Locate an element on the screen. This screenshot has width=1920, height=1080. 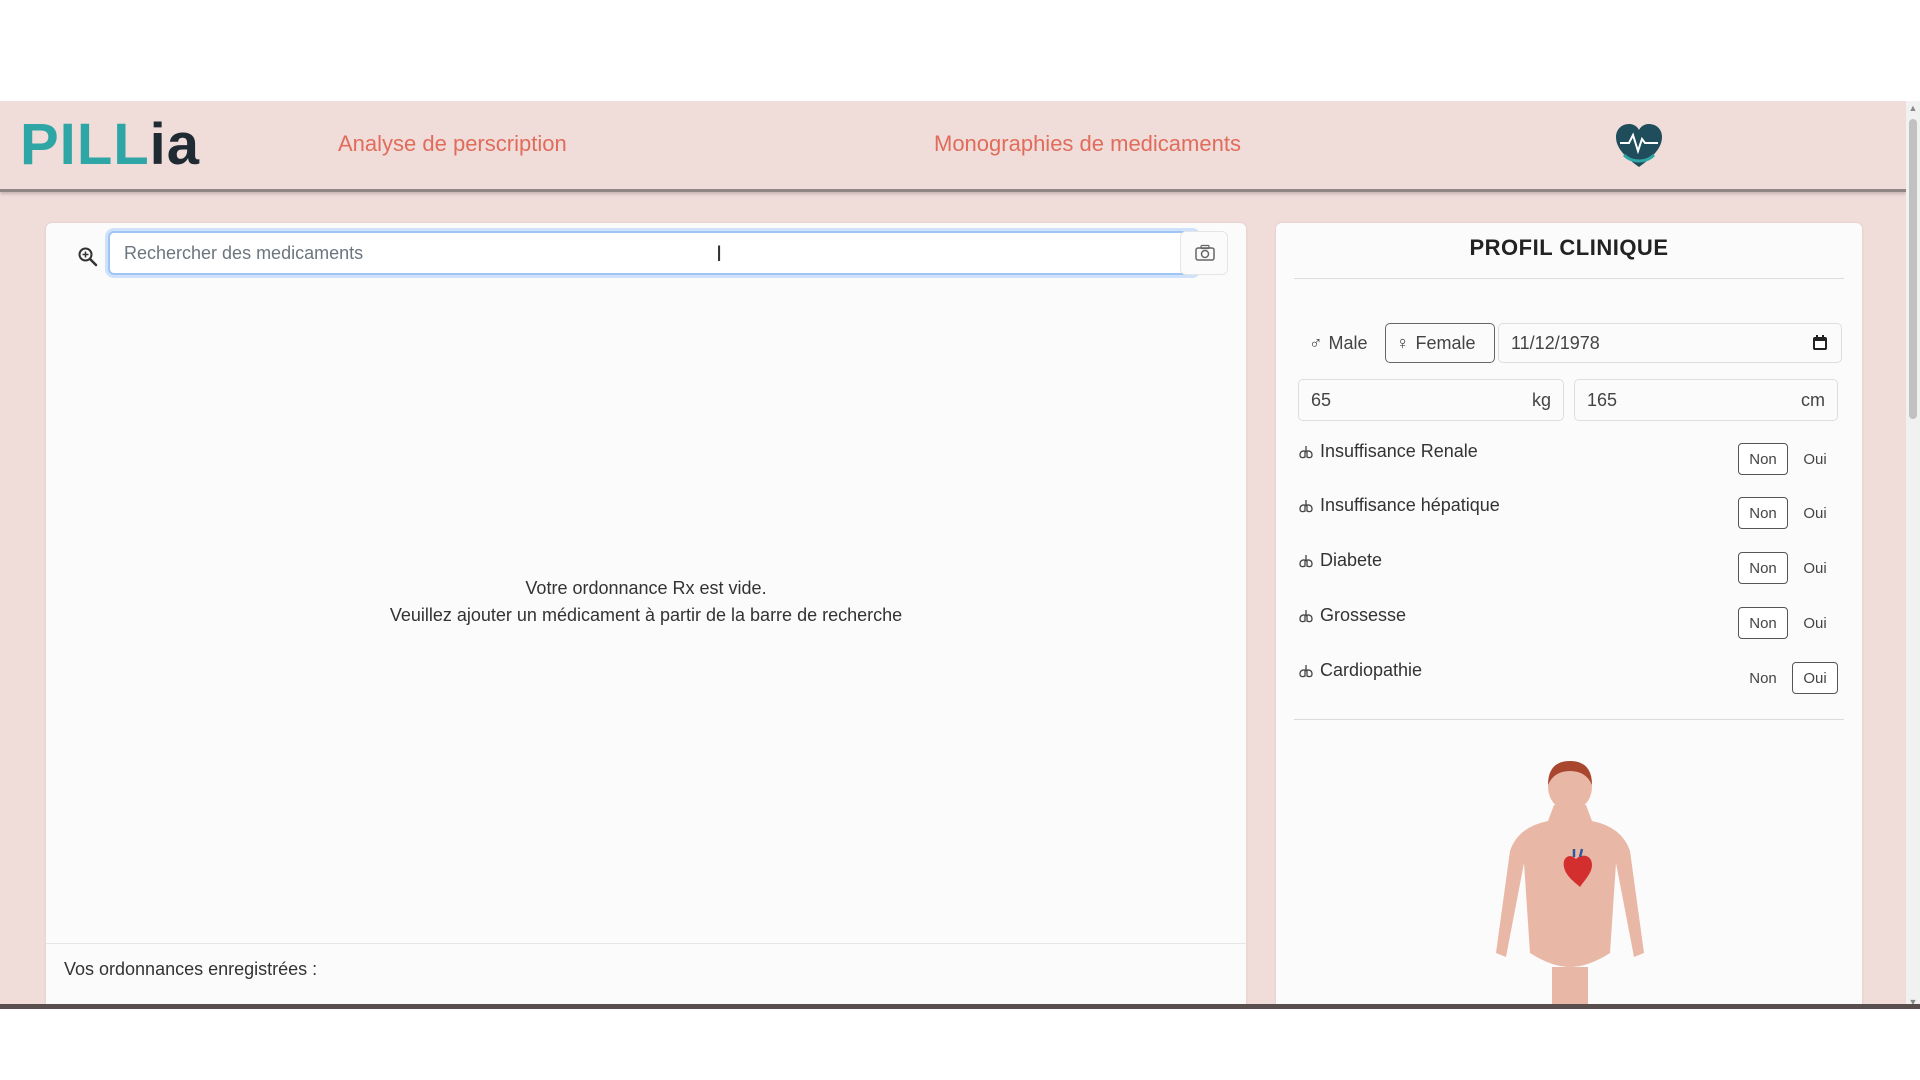
grossesse-non-button: Non is located at coordinates (1763, 623).